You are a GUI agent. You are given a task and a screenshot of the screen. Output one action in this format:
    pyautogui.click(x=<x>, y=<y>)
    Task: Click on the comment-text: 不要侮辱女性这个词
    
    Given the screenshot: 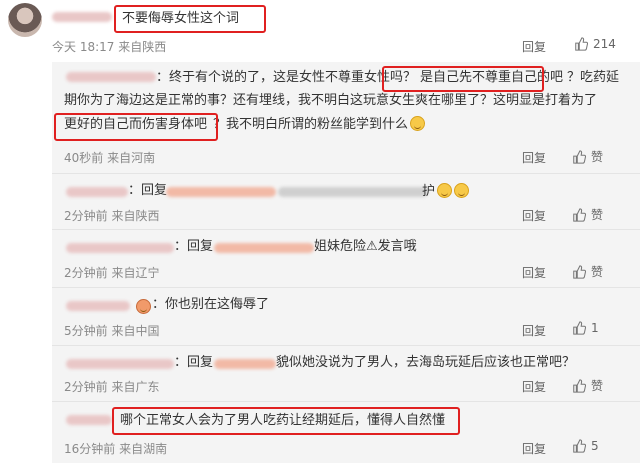 What is the action you would take?
    pyautogui.click(x=181, y=18)
    